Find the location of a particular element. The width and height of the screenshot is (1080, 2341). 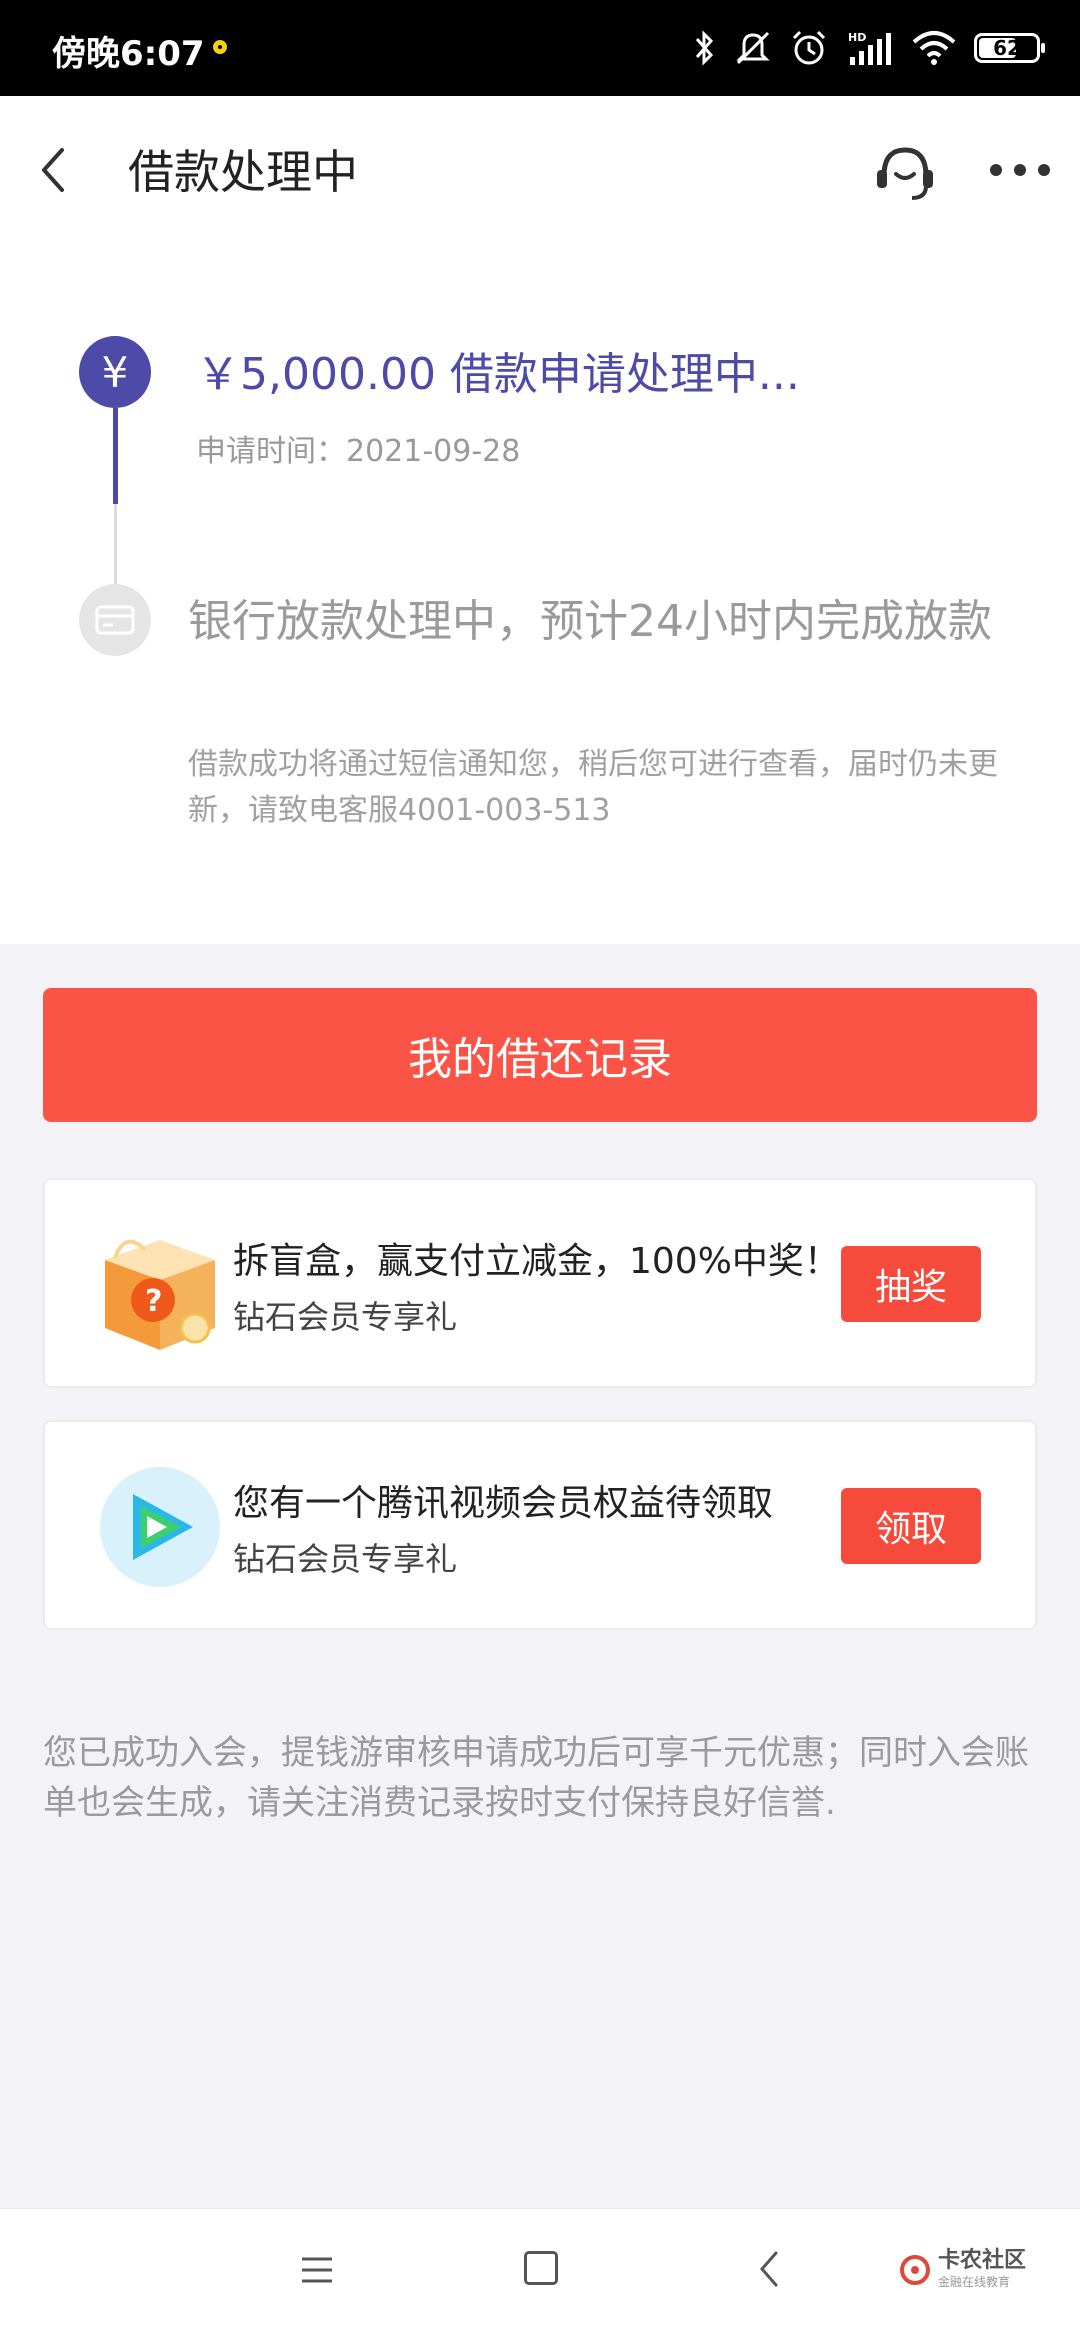

status-icons: HD 62 is located at coordinates (869, 48).